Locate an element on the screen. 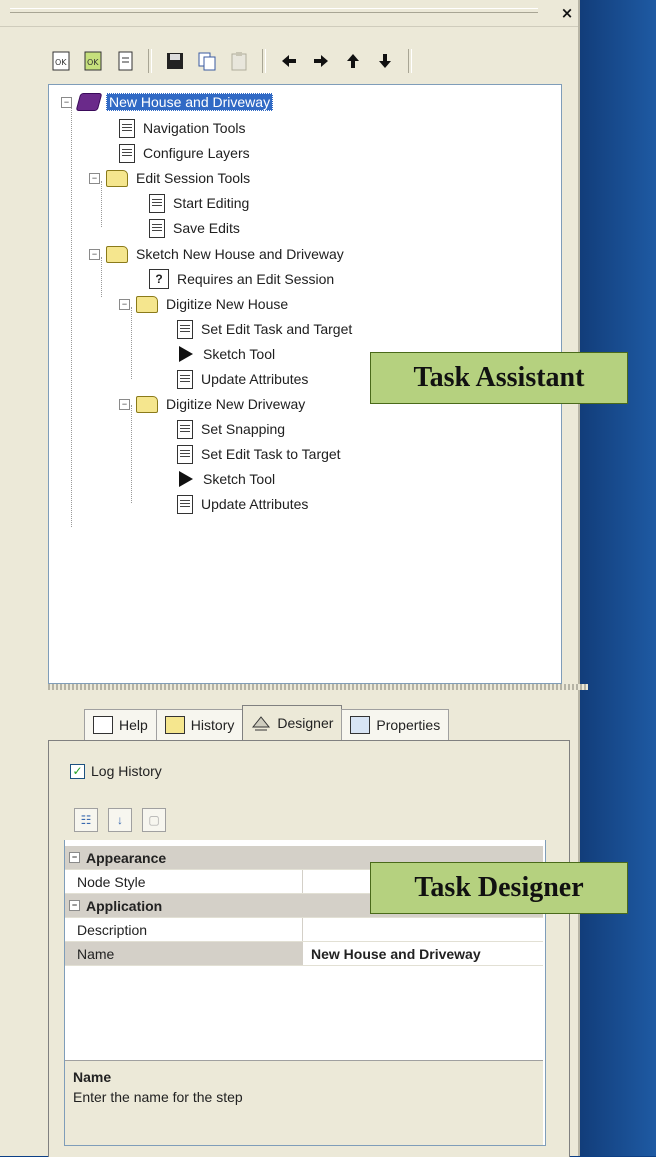  tree-node: Set Edit Task to Target is located at coordinates (260, 454).